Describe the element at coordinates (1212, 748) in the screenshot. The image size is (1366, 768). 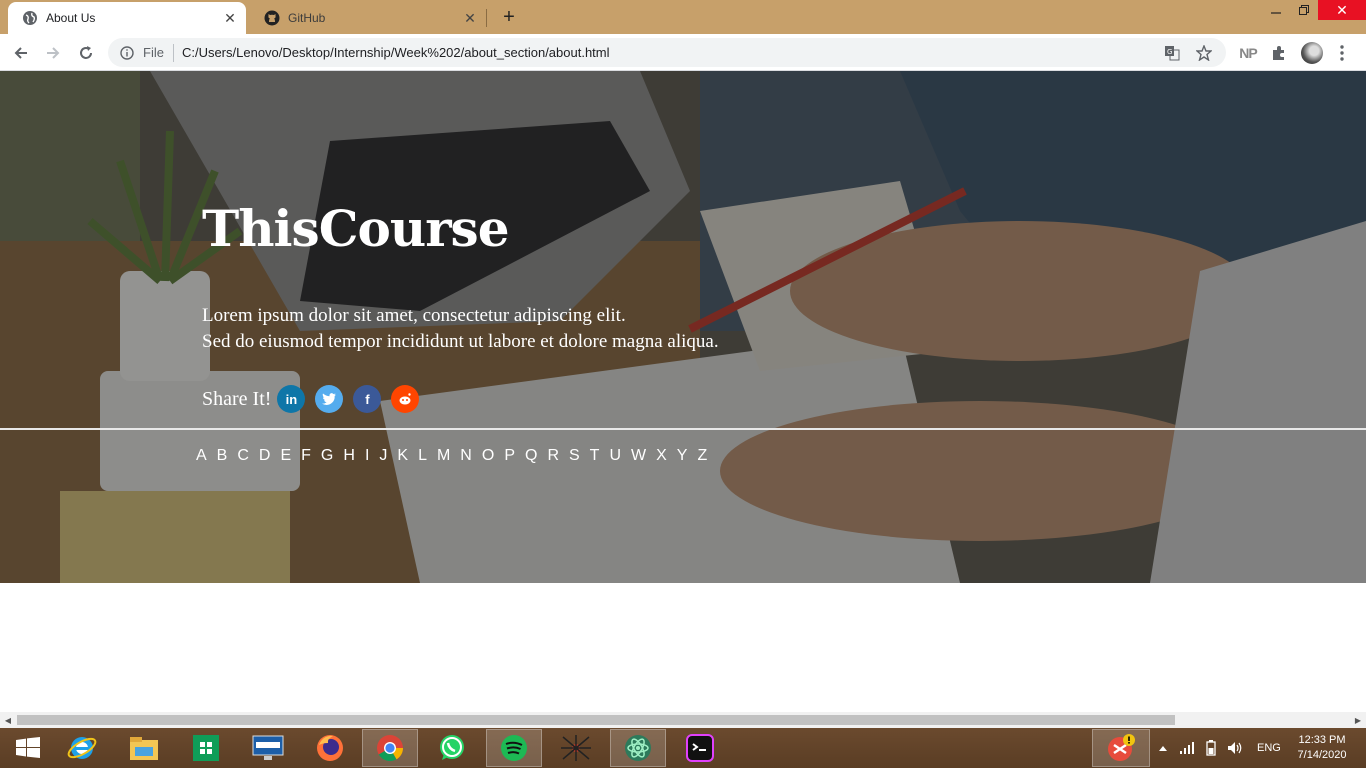
I see `battery-icon` at that location.